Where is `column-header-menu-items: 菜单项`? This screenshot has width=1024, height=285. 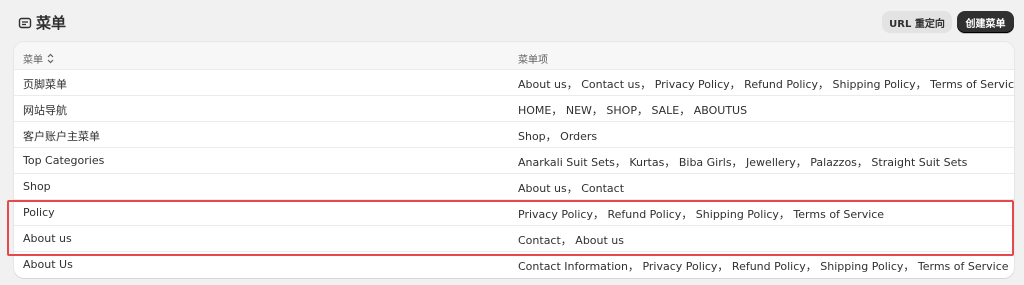 column-header-menu-items: 菜单项 is located at coordinates (533, 58).